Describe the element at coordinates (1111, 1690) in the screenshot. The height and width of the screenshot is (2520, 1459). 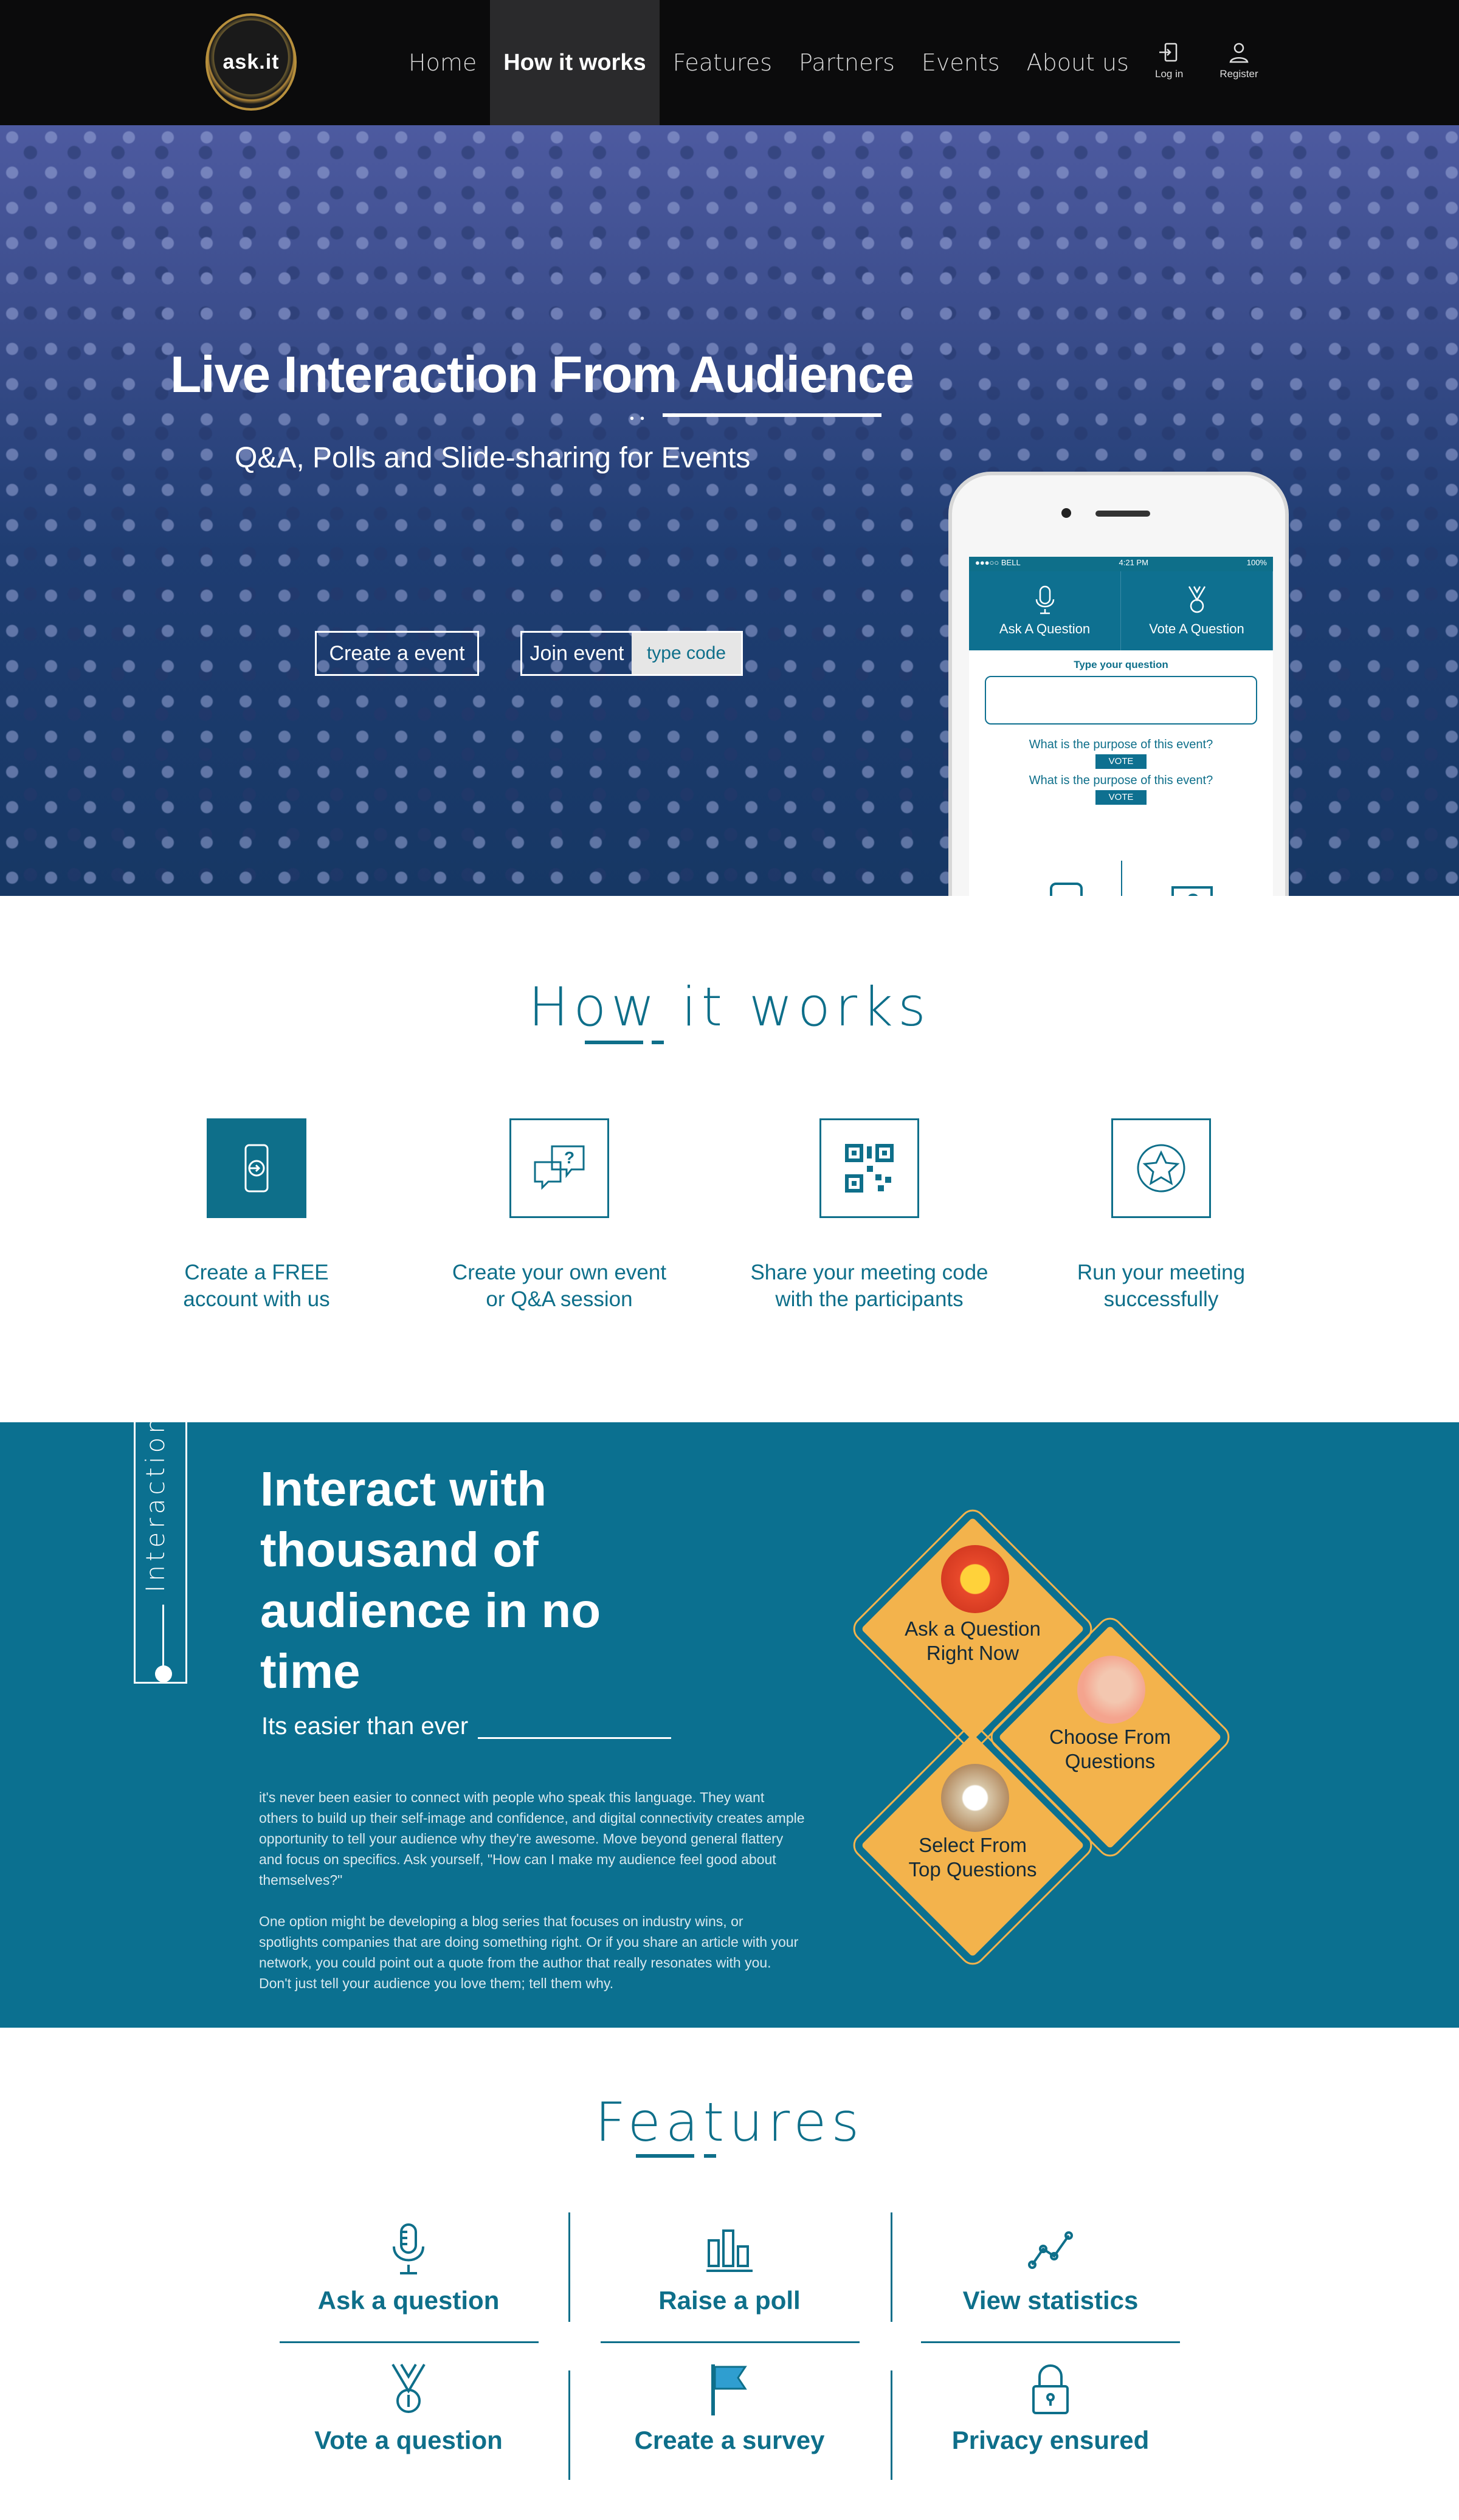
I see `magnifier-icon` at that location.